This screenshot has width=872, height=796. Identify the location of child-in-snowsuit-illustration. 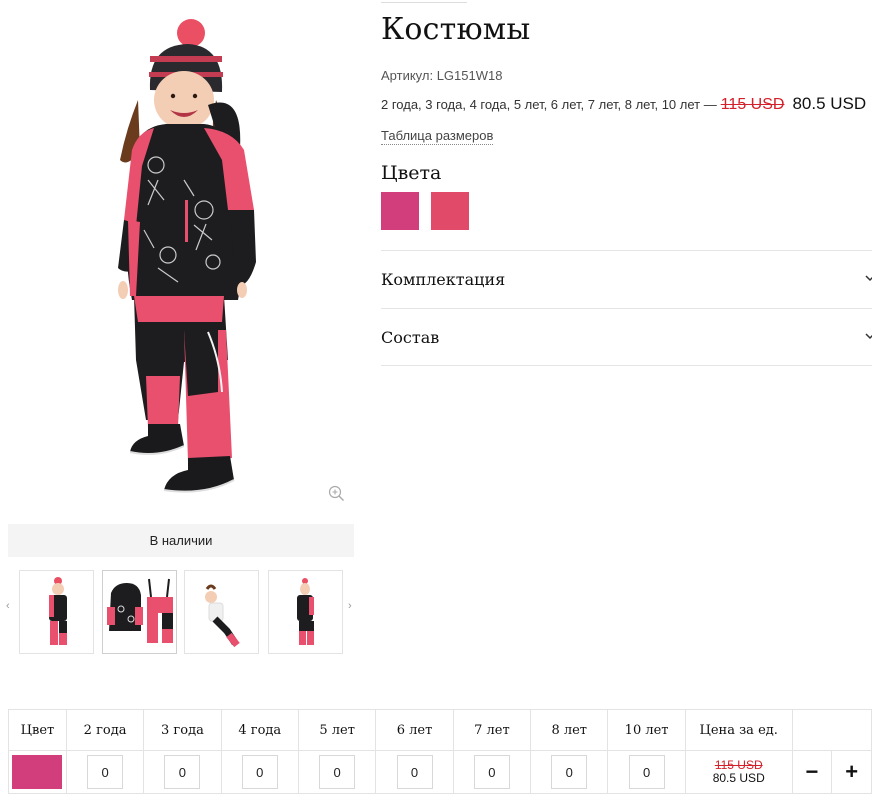
(187, 256).